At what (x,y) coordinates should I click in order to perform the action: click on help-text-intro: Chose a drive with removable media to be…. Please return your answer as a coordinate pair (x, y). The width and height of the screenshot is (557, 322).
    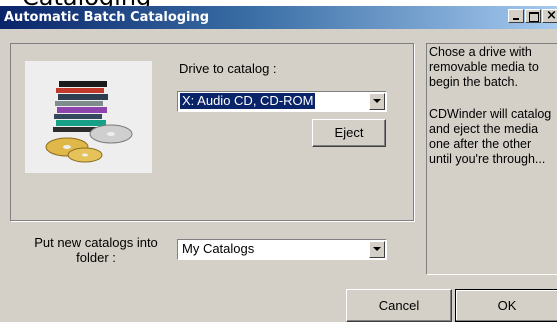
    Looking at the image, I should click on (484, 67).